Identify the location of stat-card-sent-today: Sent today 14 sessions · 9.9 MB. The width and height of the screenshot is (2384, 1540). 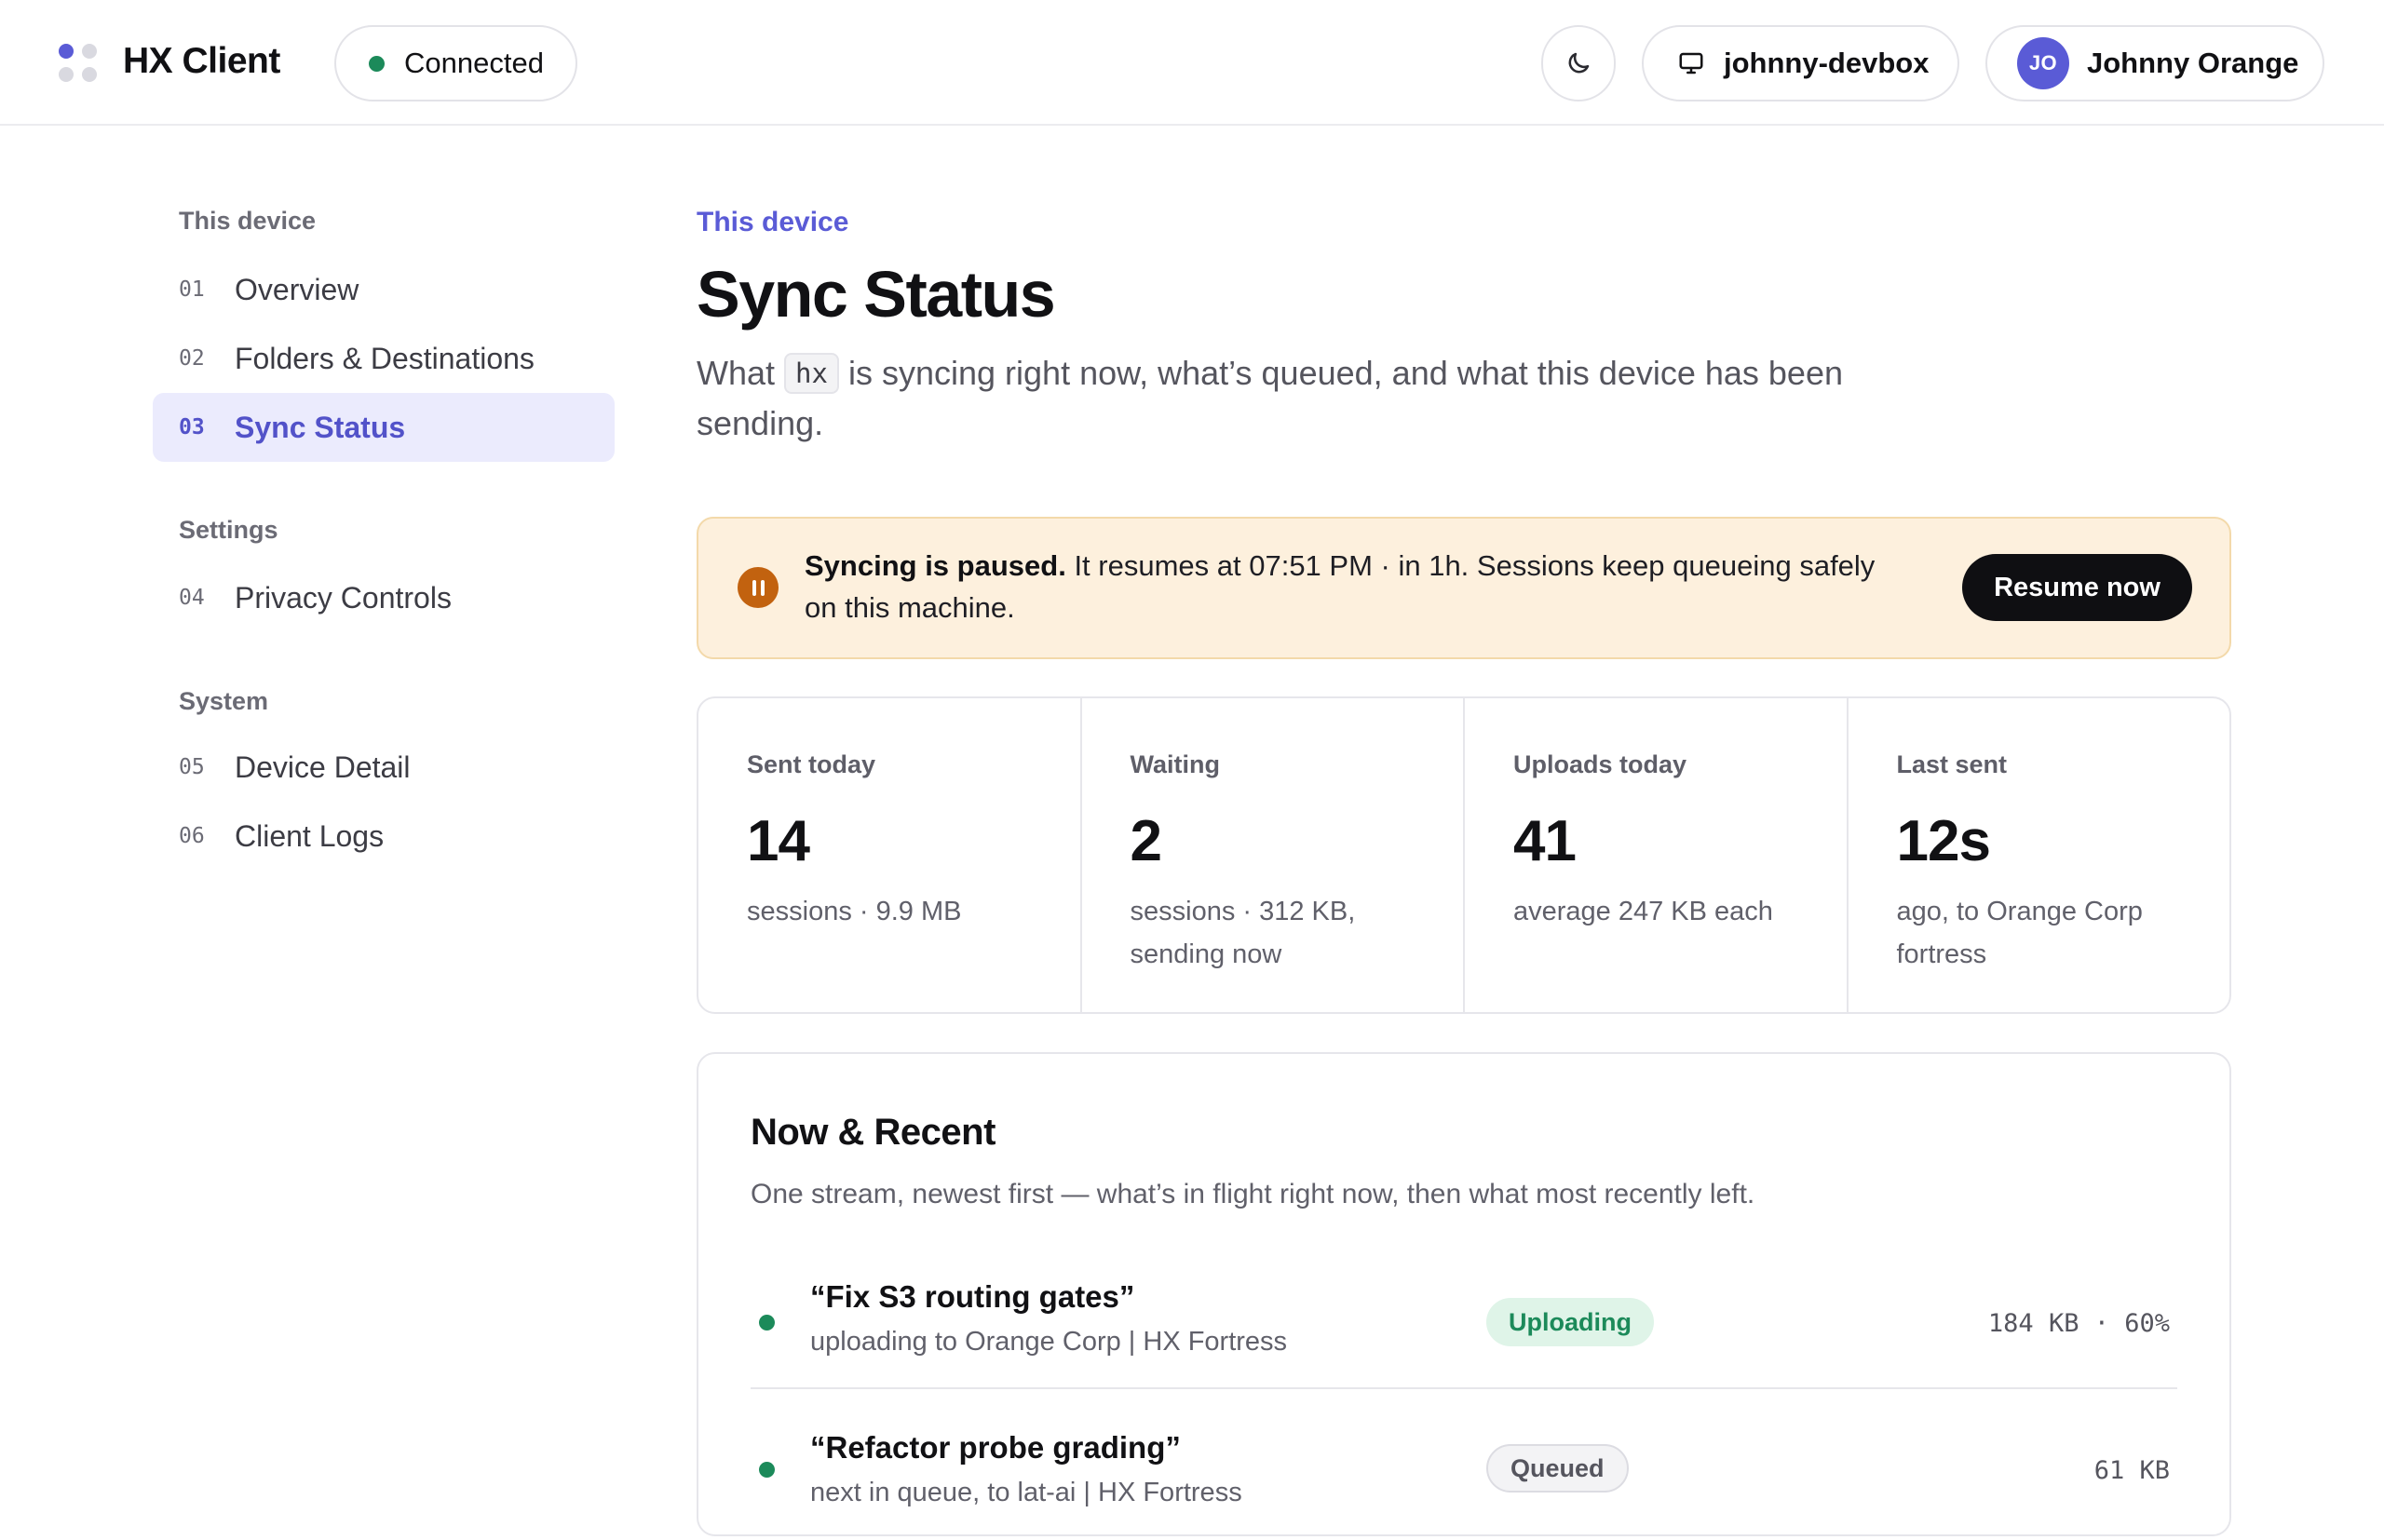
(890, 855).